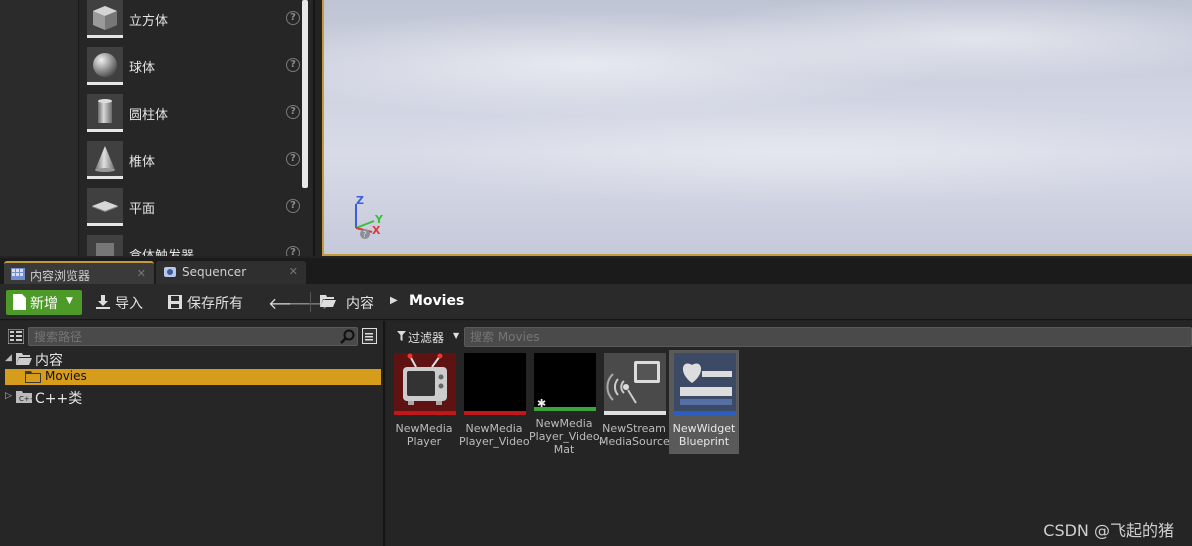 The image size is (1192, 546). I want to click on asset-tile-newmediaplayer-video: NewMedia Player_Video, so click(494, 402).